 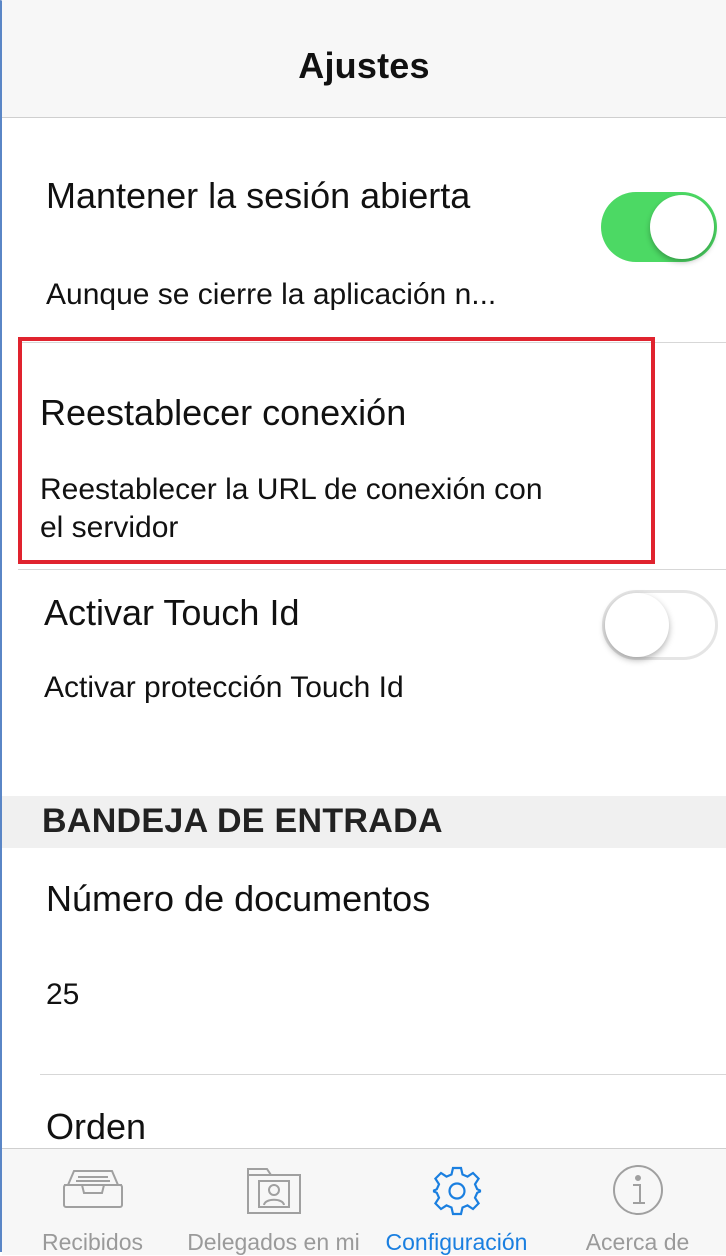 What do you see at coordinates (274, 1192) in the screenshot?
I see `delegated-folder-icon` at bounding box center [274, 1192].